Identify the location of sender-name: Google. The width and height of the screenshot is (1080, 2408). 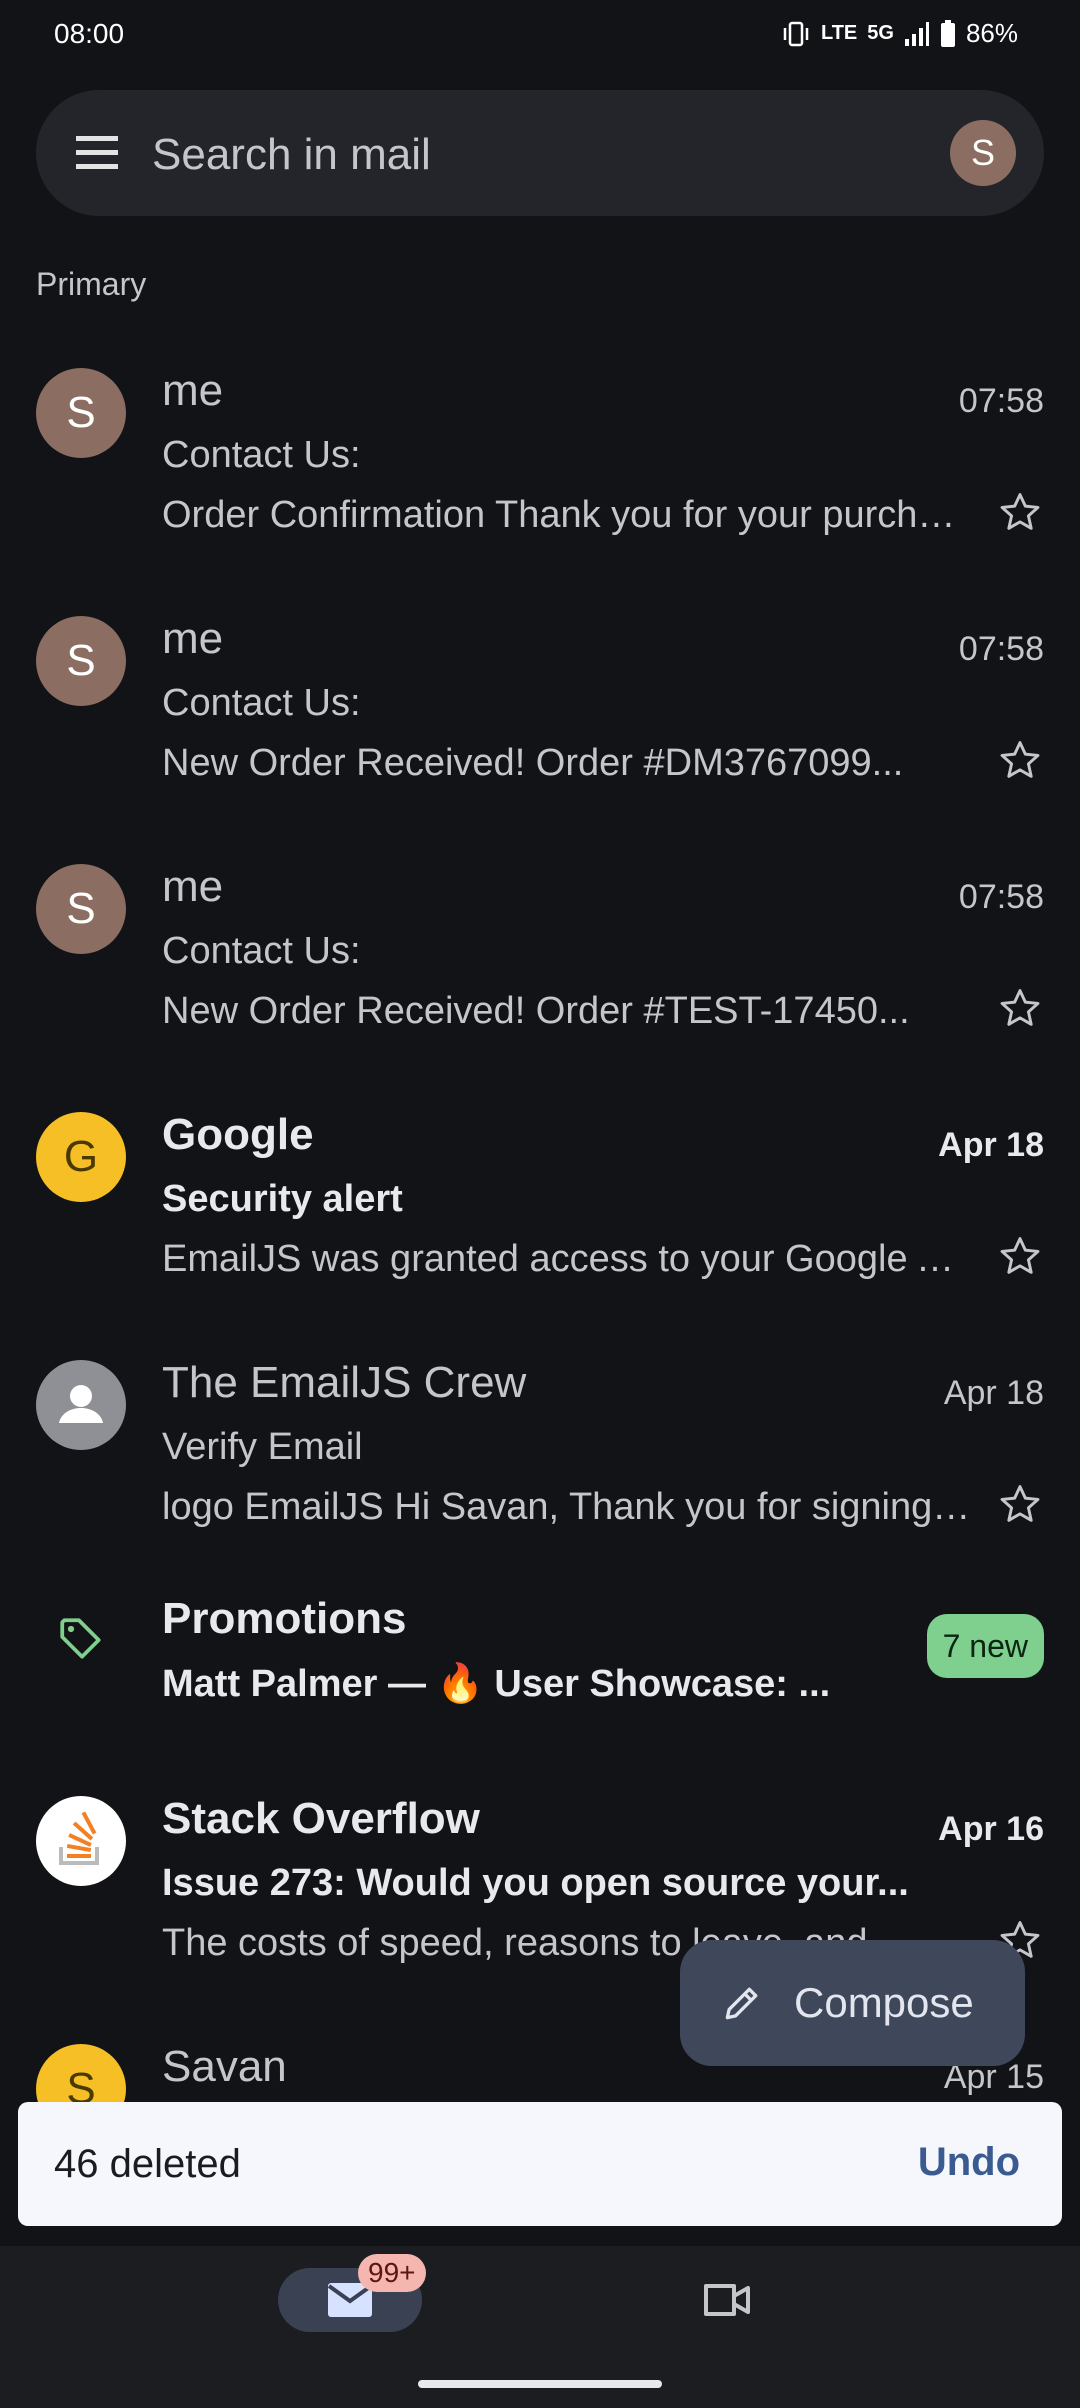
(238, 1134).